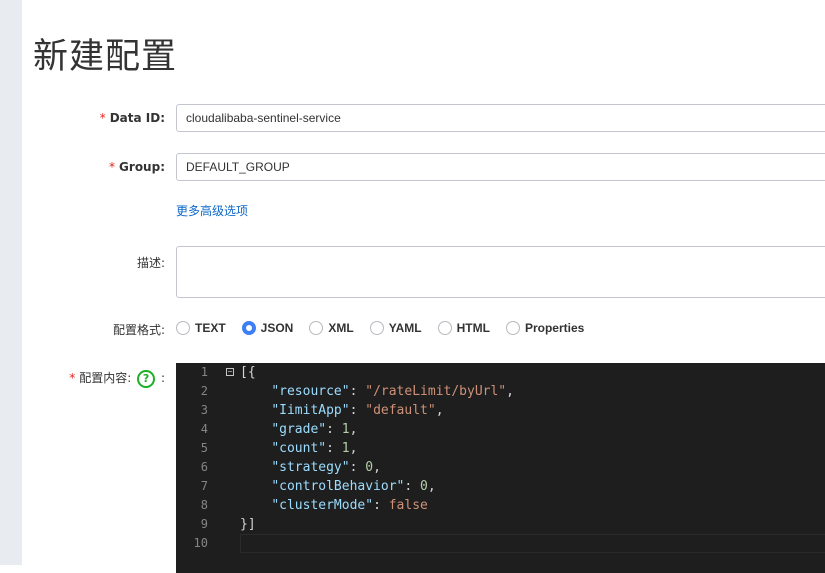 Image resolution: width=825 pixels, height=573 pixels. What do you see at coordinates (204, 429) in the screenshot?
I see `line-number: 4` at bounding box center [204, 429].